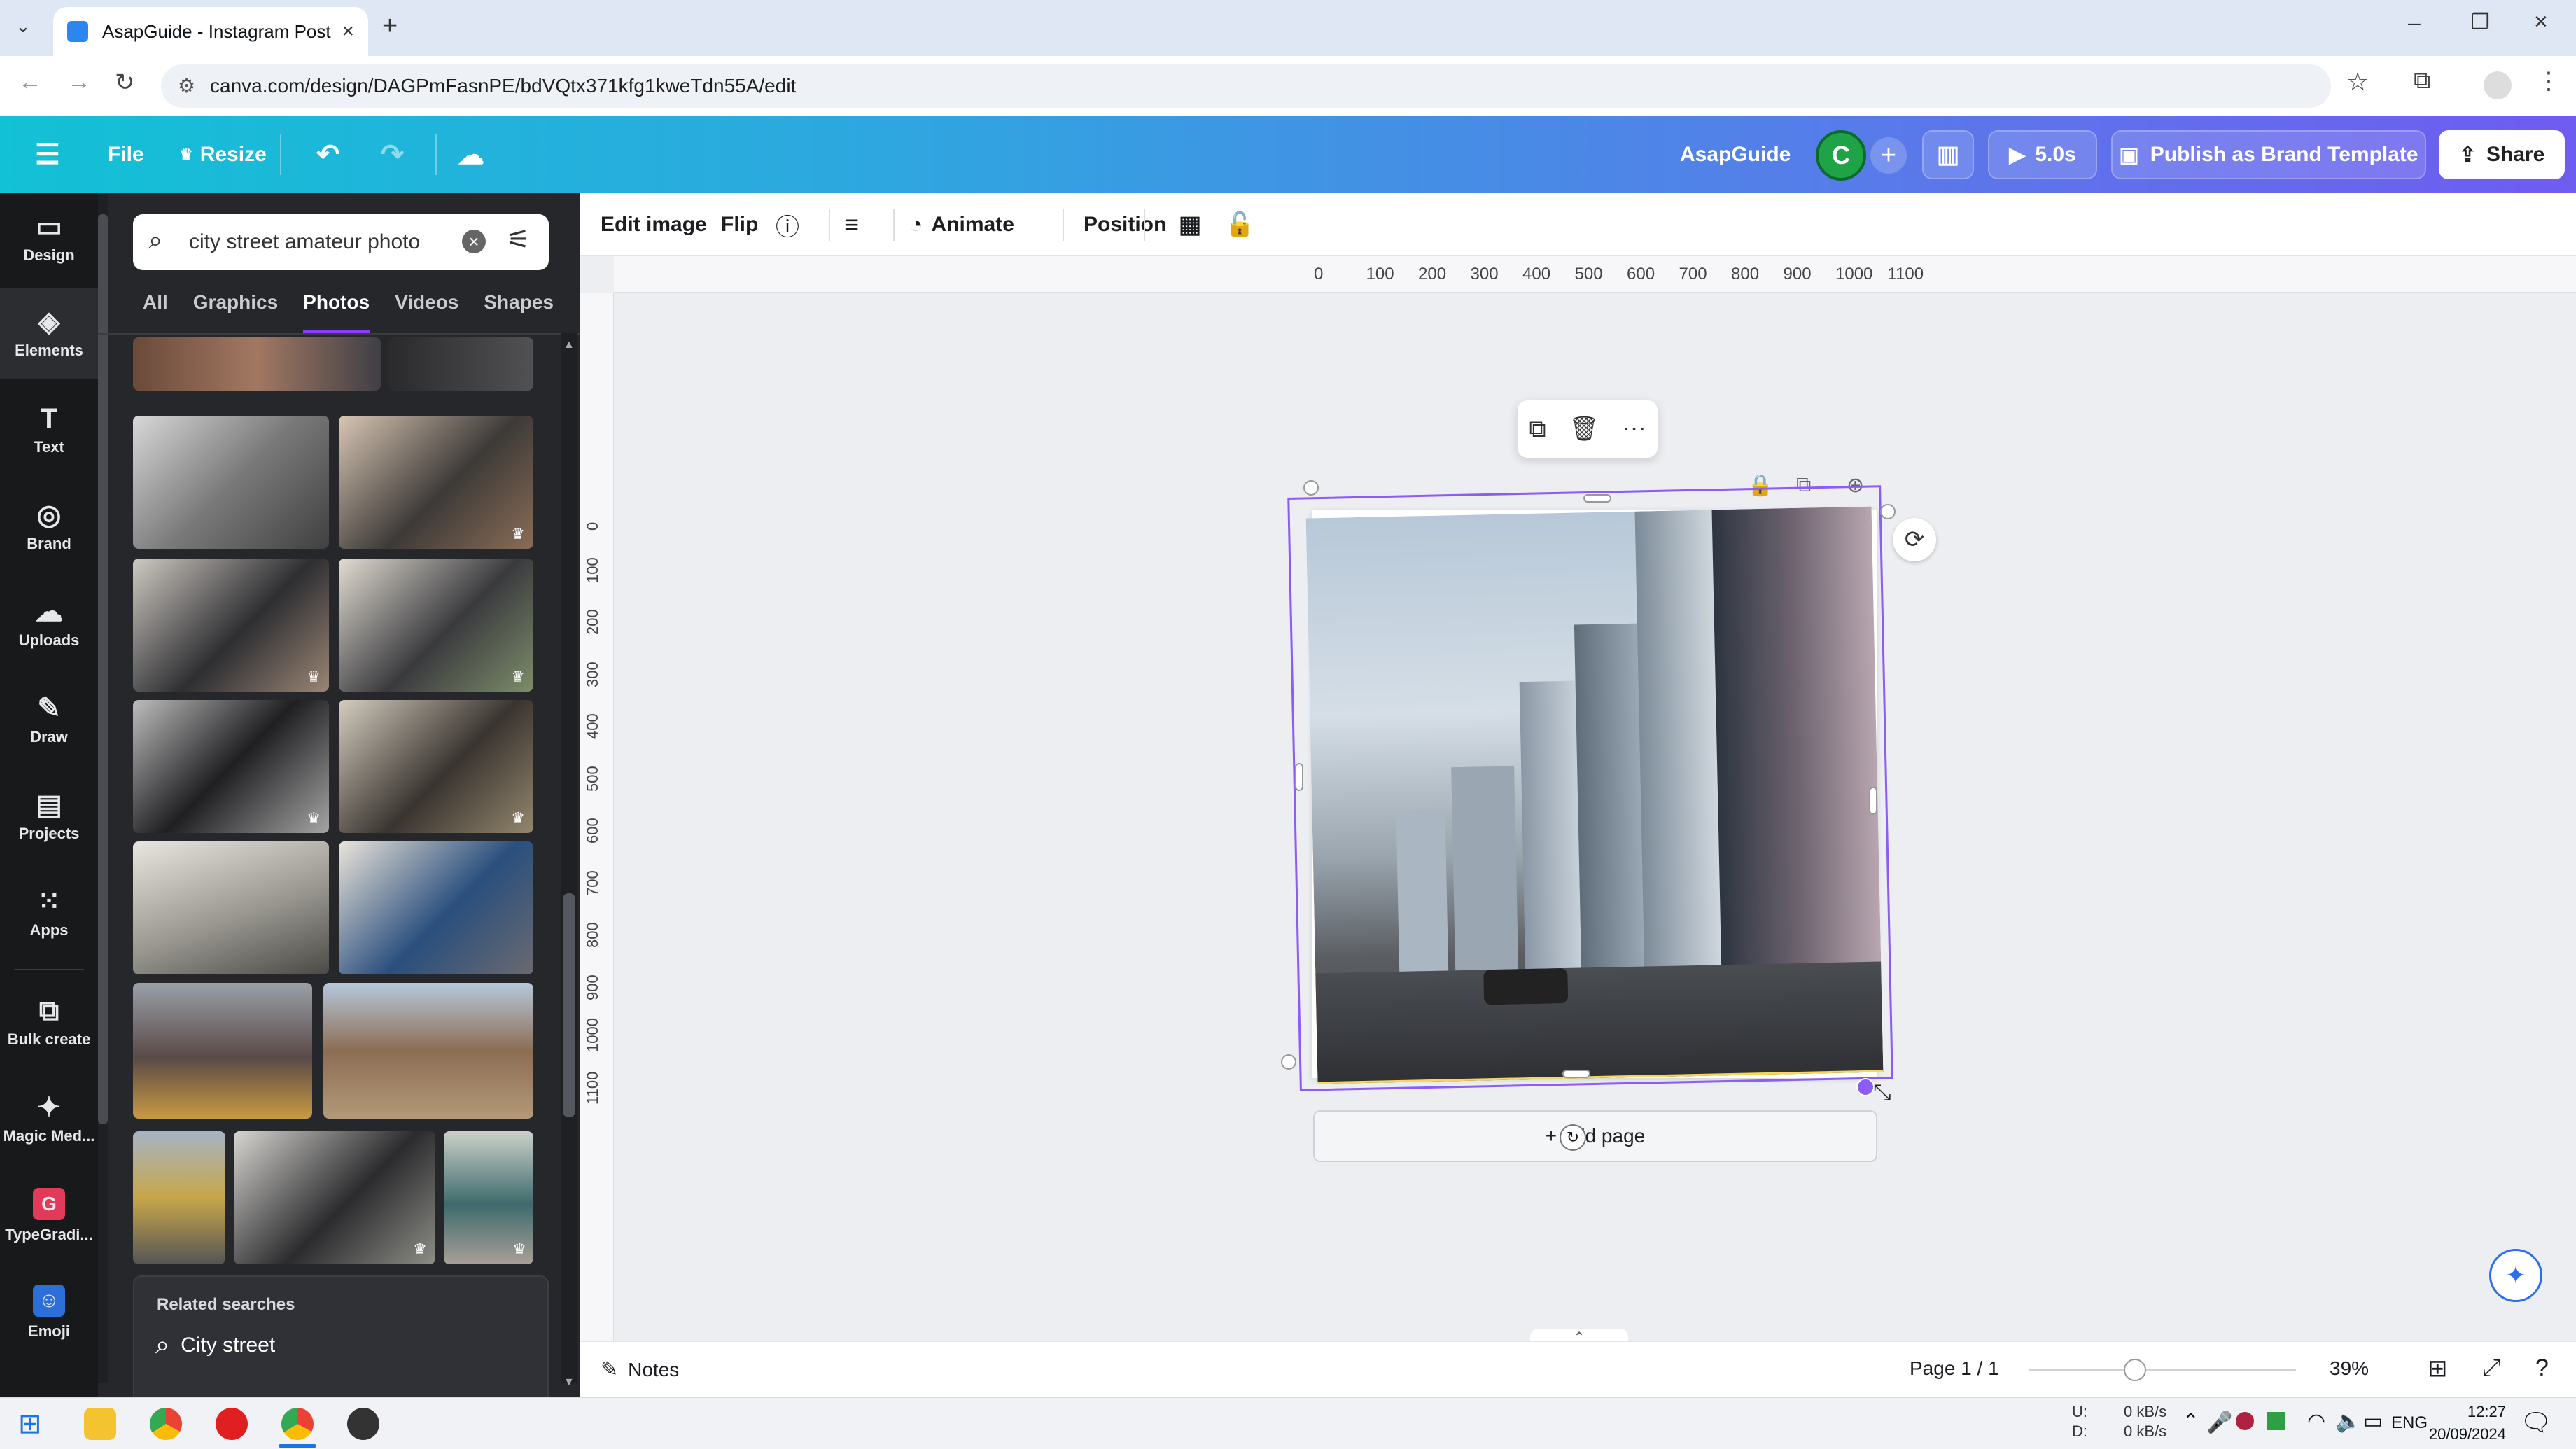 The image size is (2576, 1449). What do you see at coordinates (2191, 1420) in the screenshot?
I see `tray-overflow-icon: ⌃` at bounding box center [2191, 1420].